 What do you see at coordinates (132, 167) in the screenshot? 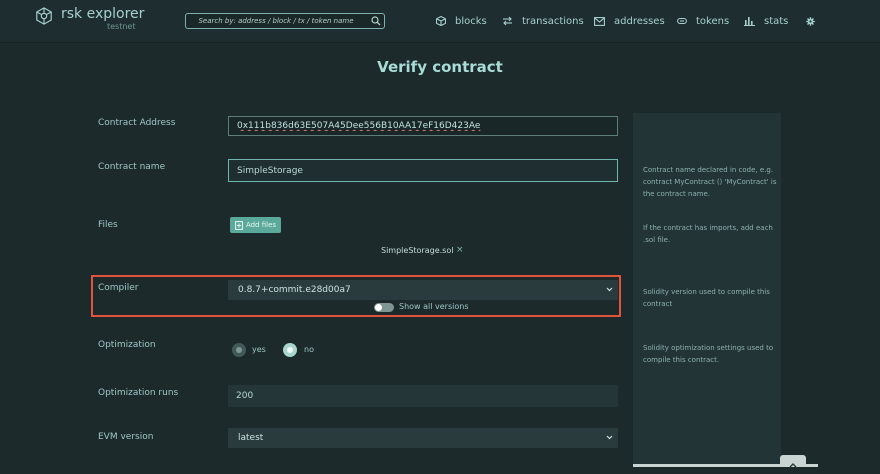
I see `contract-name-label: Contract name` at bounding box center [132, 167].